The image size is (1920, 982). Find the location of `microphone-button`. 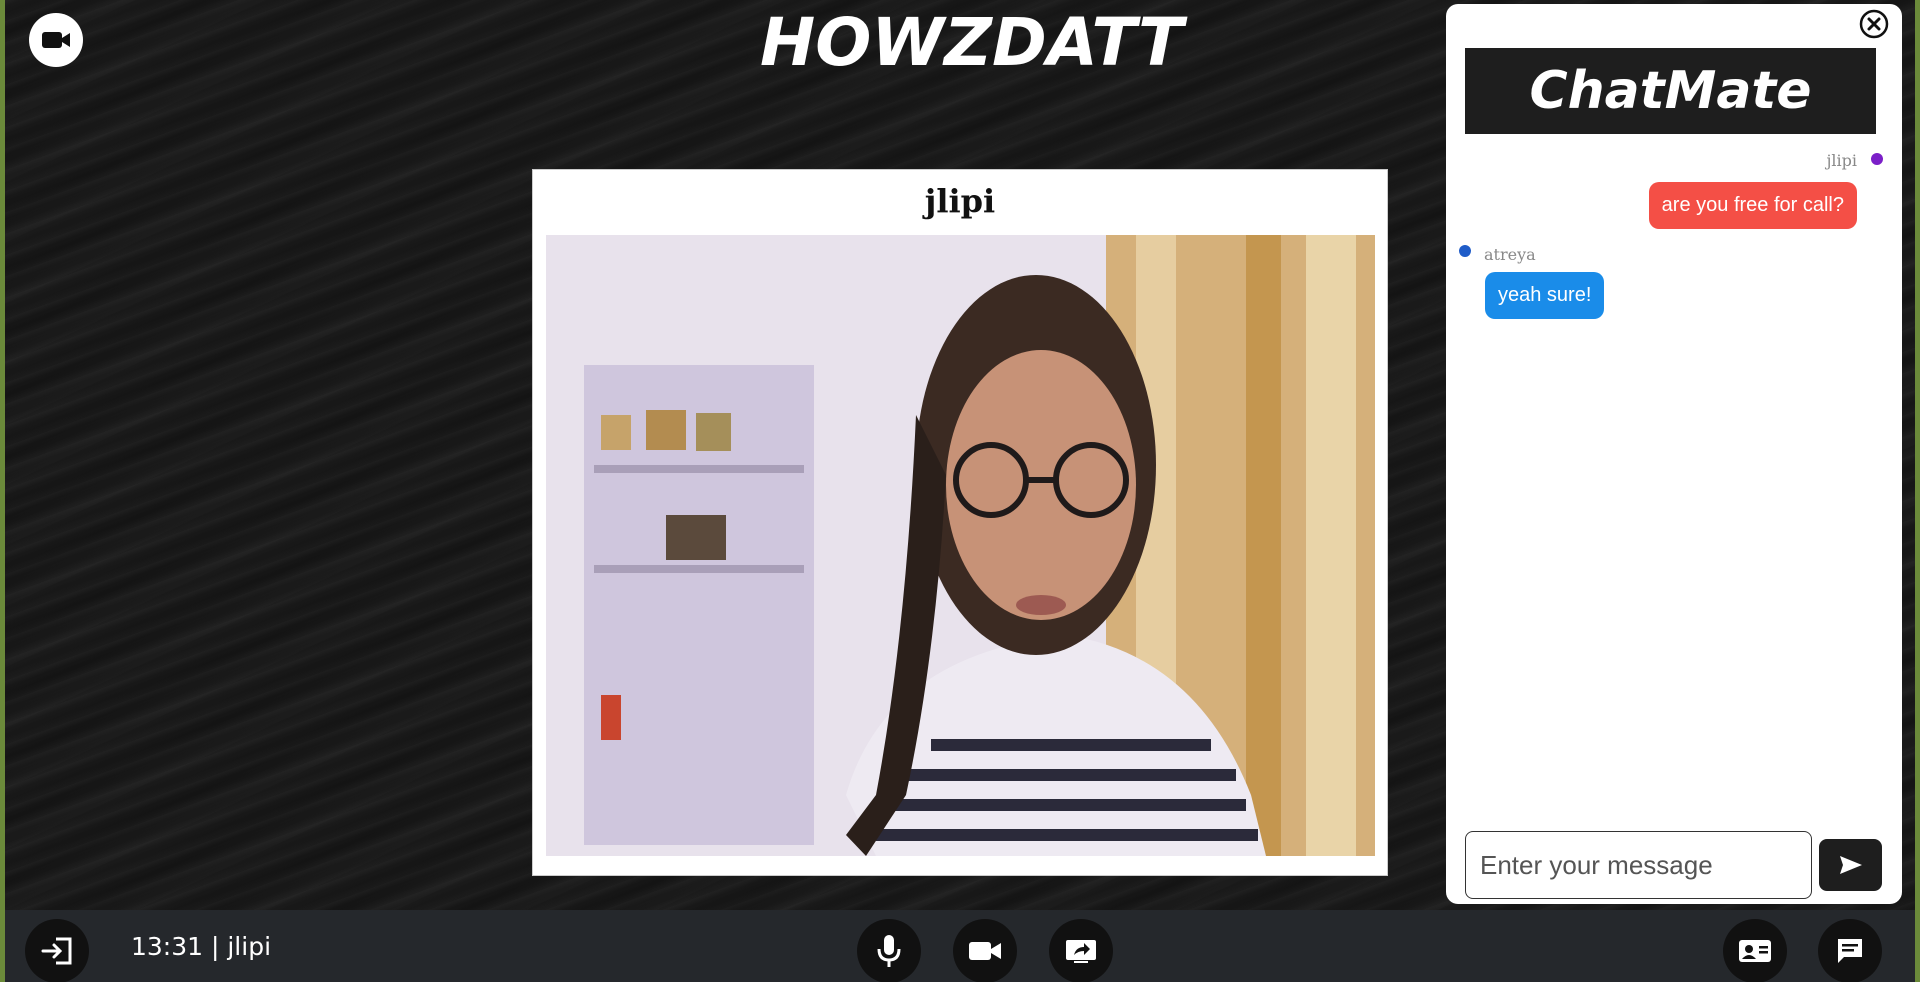

microphone-button is located at coordinates (889, 950).